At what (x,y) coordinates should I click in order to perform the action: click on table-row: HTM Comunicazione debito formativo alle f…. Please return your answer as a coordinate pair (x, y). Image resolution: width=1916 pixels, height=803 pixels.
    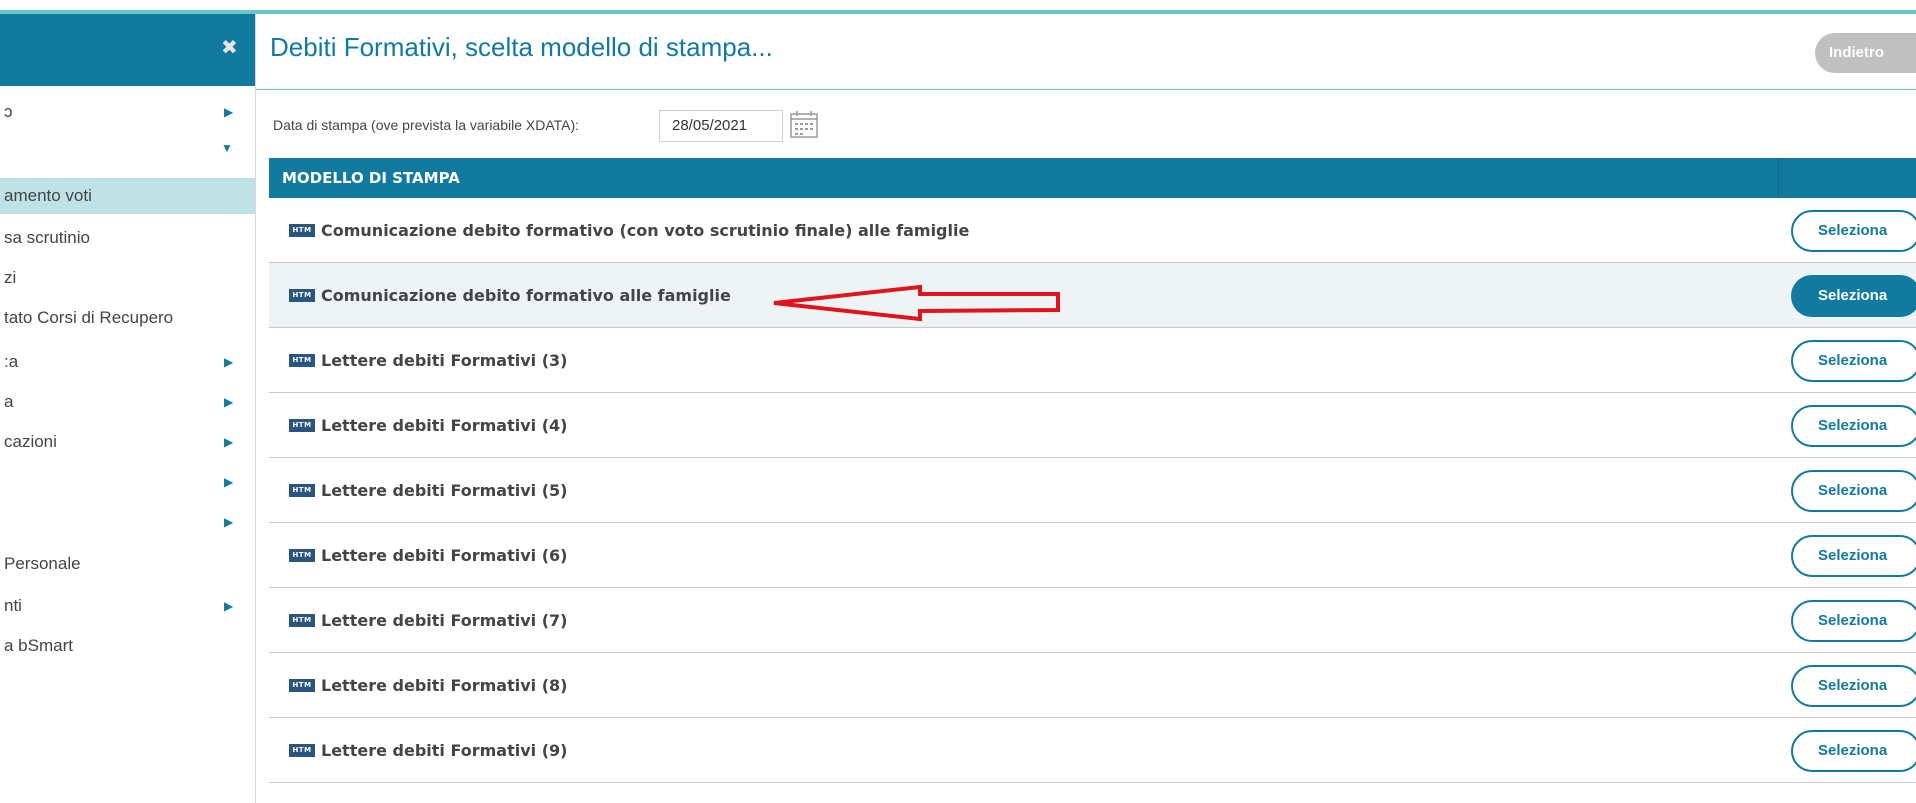
    Looking at the image, I should click on (1092, 295).